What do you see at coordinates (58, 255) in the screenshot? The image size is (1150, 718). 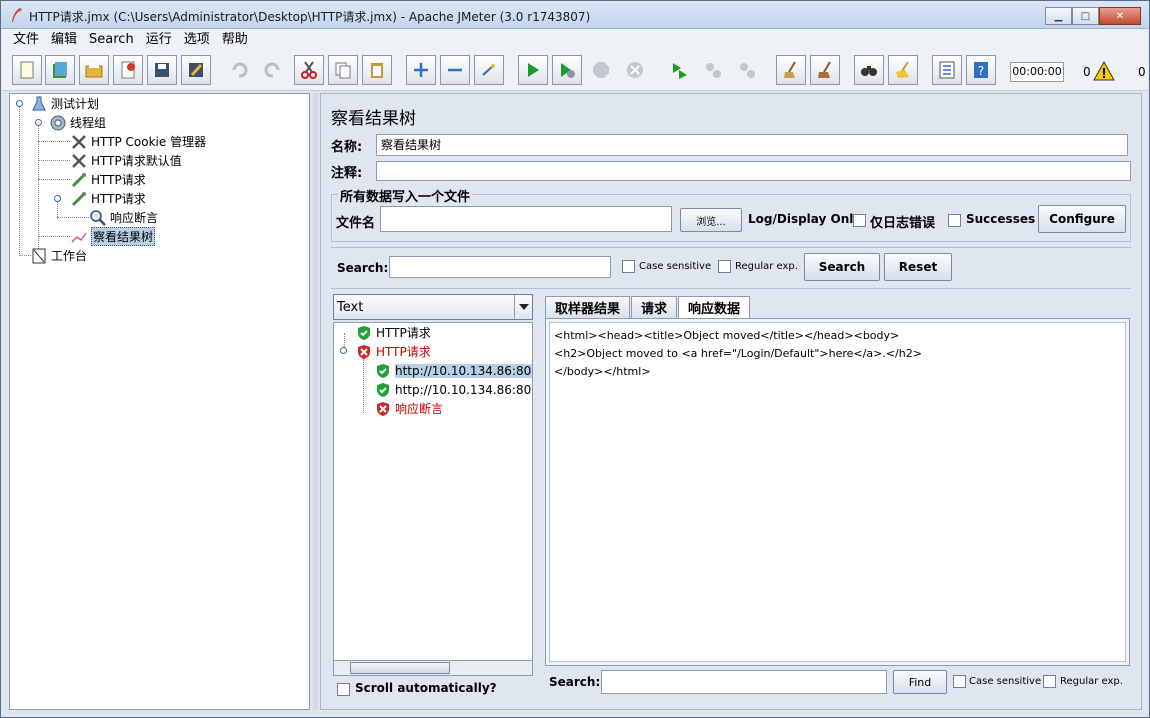 I see `tree-item-workbench: 工作台` at bounding box center [58, 255].